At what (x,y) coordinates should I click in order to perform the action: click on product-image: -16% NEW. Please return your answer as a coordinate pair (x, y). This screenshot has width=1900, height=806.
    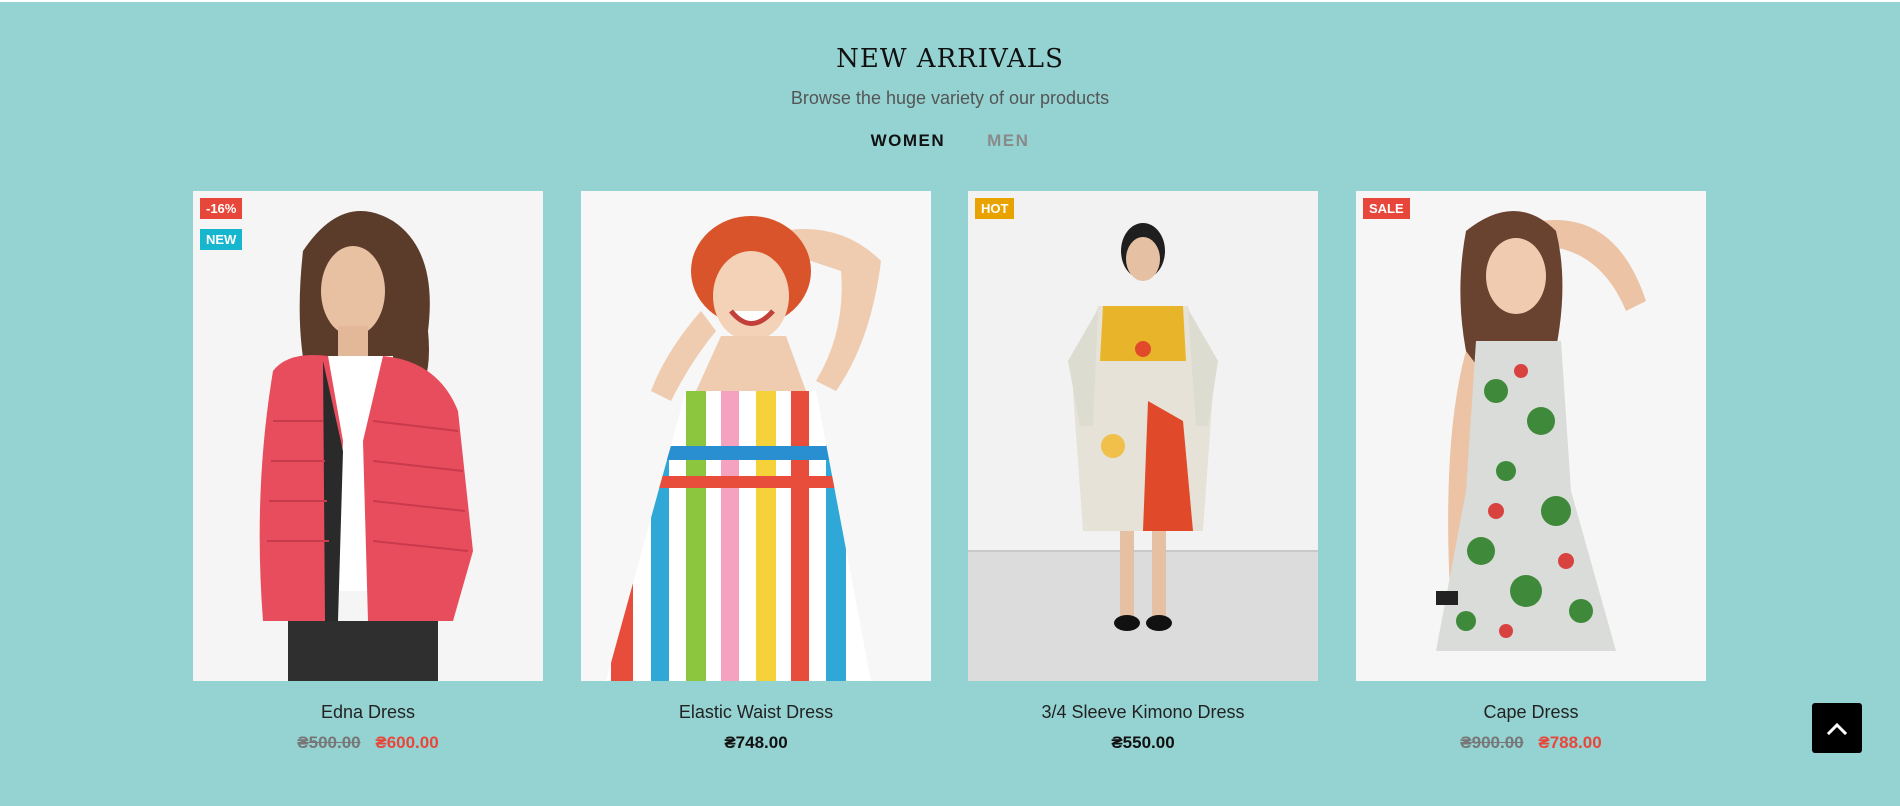
    Looking at the image, I should click on (368, 436).